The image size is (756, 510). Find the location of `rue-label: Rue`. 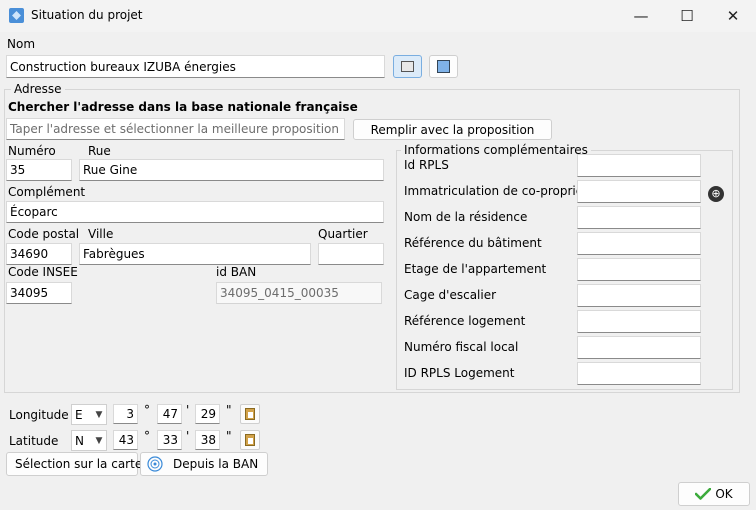

rue-label: Rue is located at coordinates (99, 151).